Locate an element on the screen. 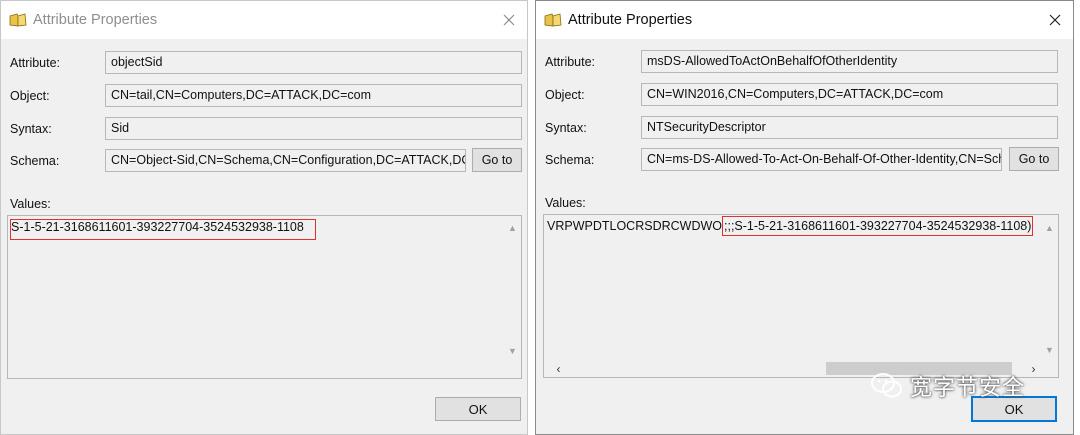 This screenshot has height=435, width=1080. value-prefix: VRPWPDTLOCRSDRCWDWO is located at coordinates (634, 226).